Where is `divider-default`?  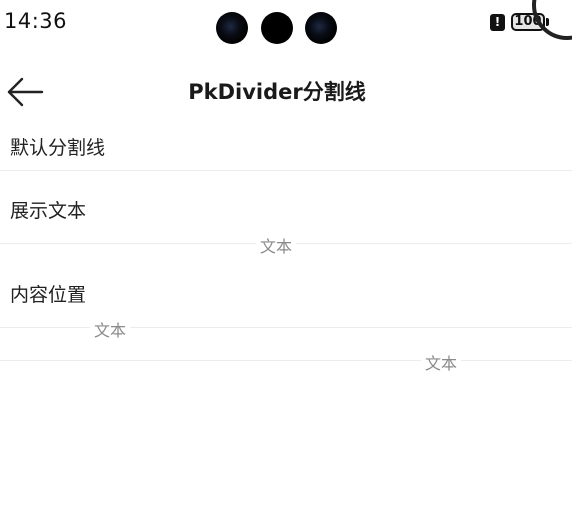 divider-default is located at coordinates (286, 170).